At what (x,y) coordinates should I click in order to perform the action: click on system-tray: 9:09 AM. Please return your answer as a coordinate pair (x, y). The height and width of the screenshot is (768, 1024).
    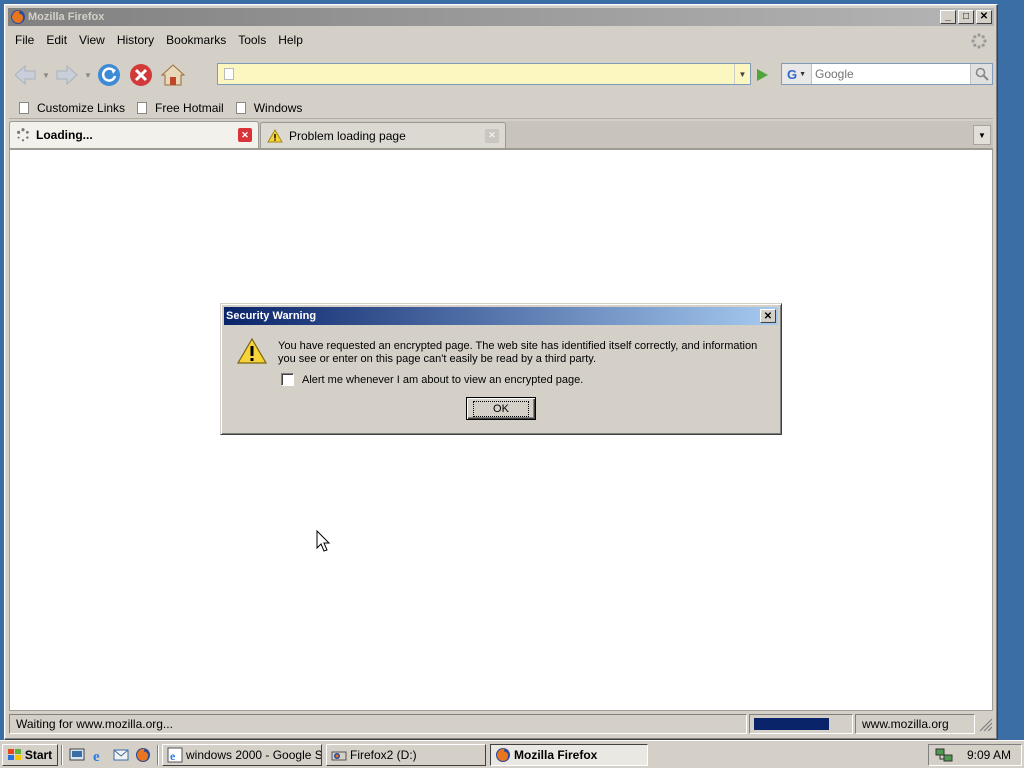
    Looking at the image, I should click on (975, 755).